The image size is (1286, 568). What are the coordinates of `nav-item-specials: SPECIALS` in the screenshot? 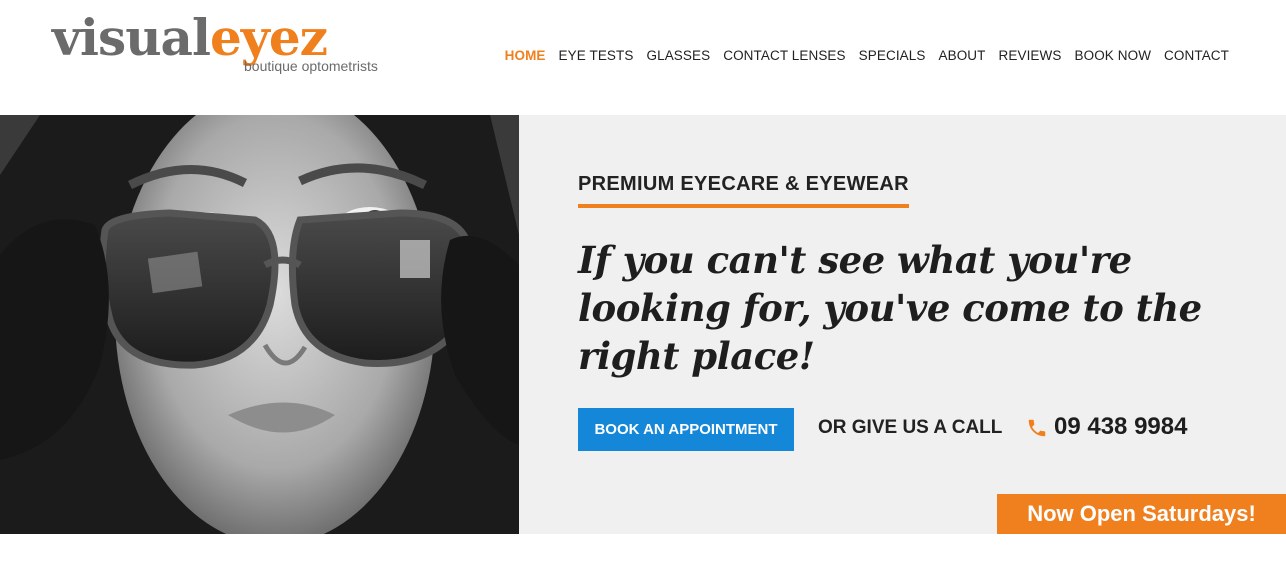 It's located at (892, 55).